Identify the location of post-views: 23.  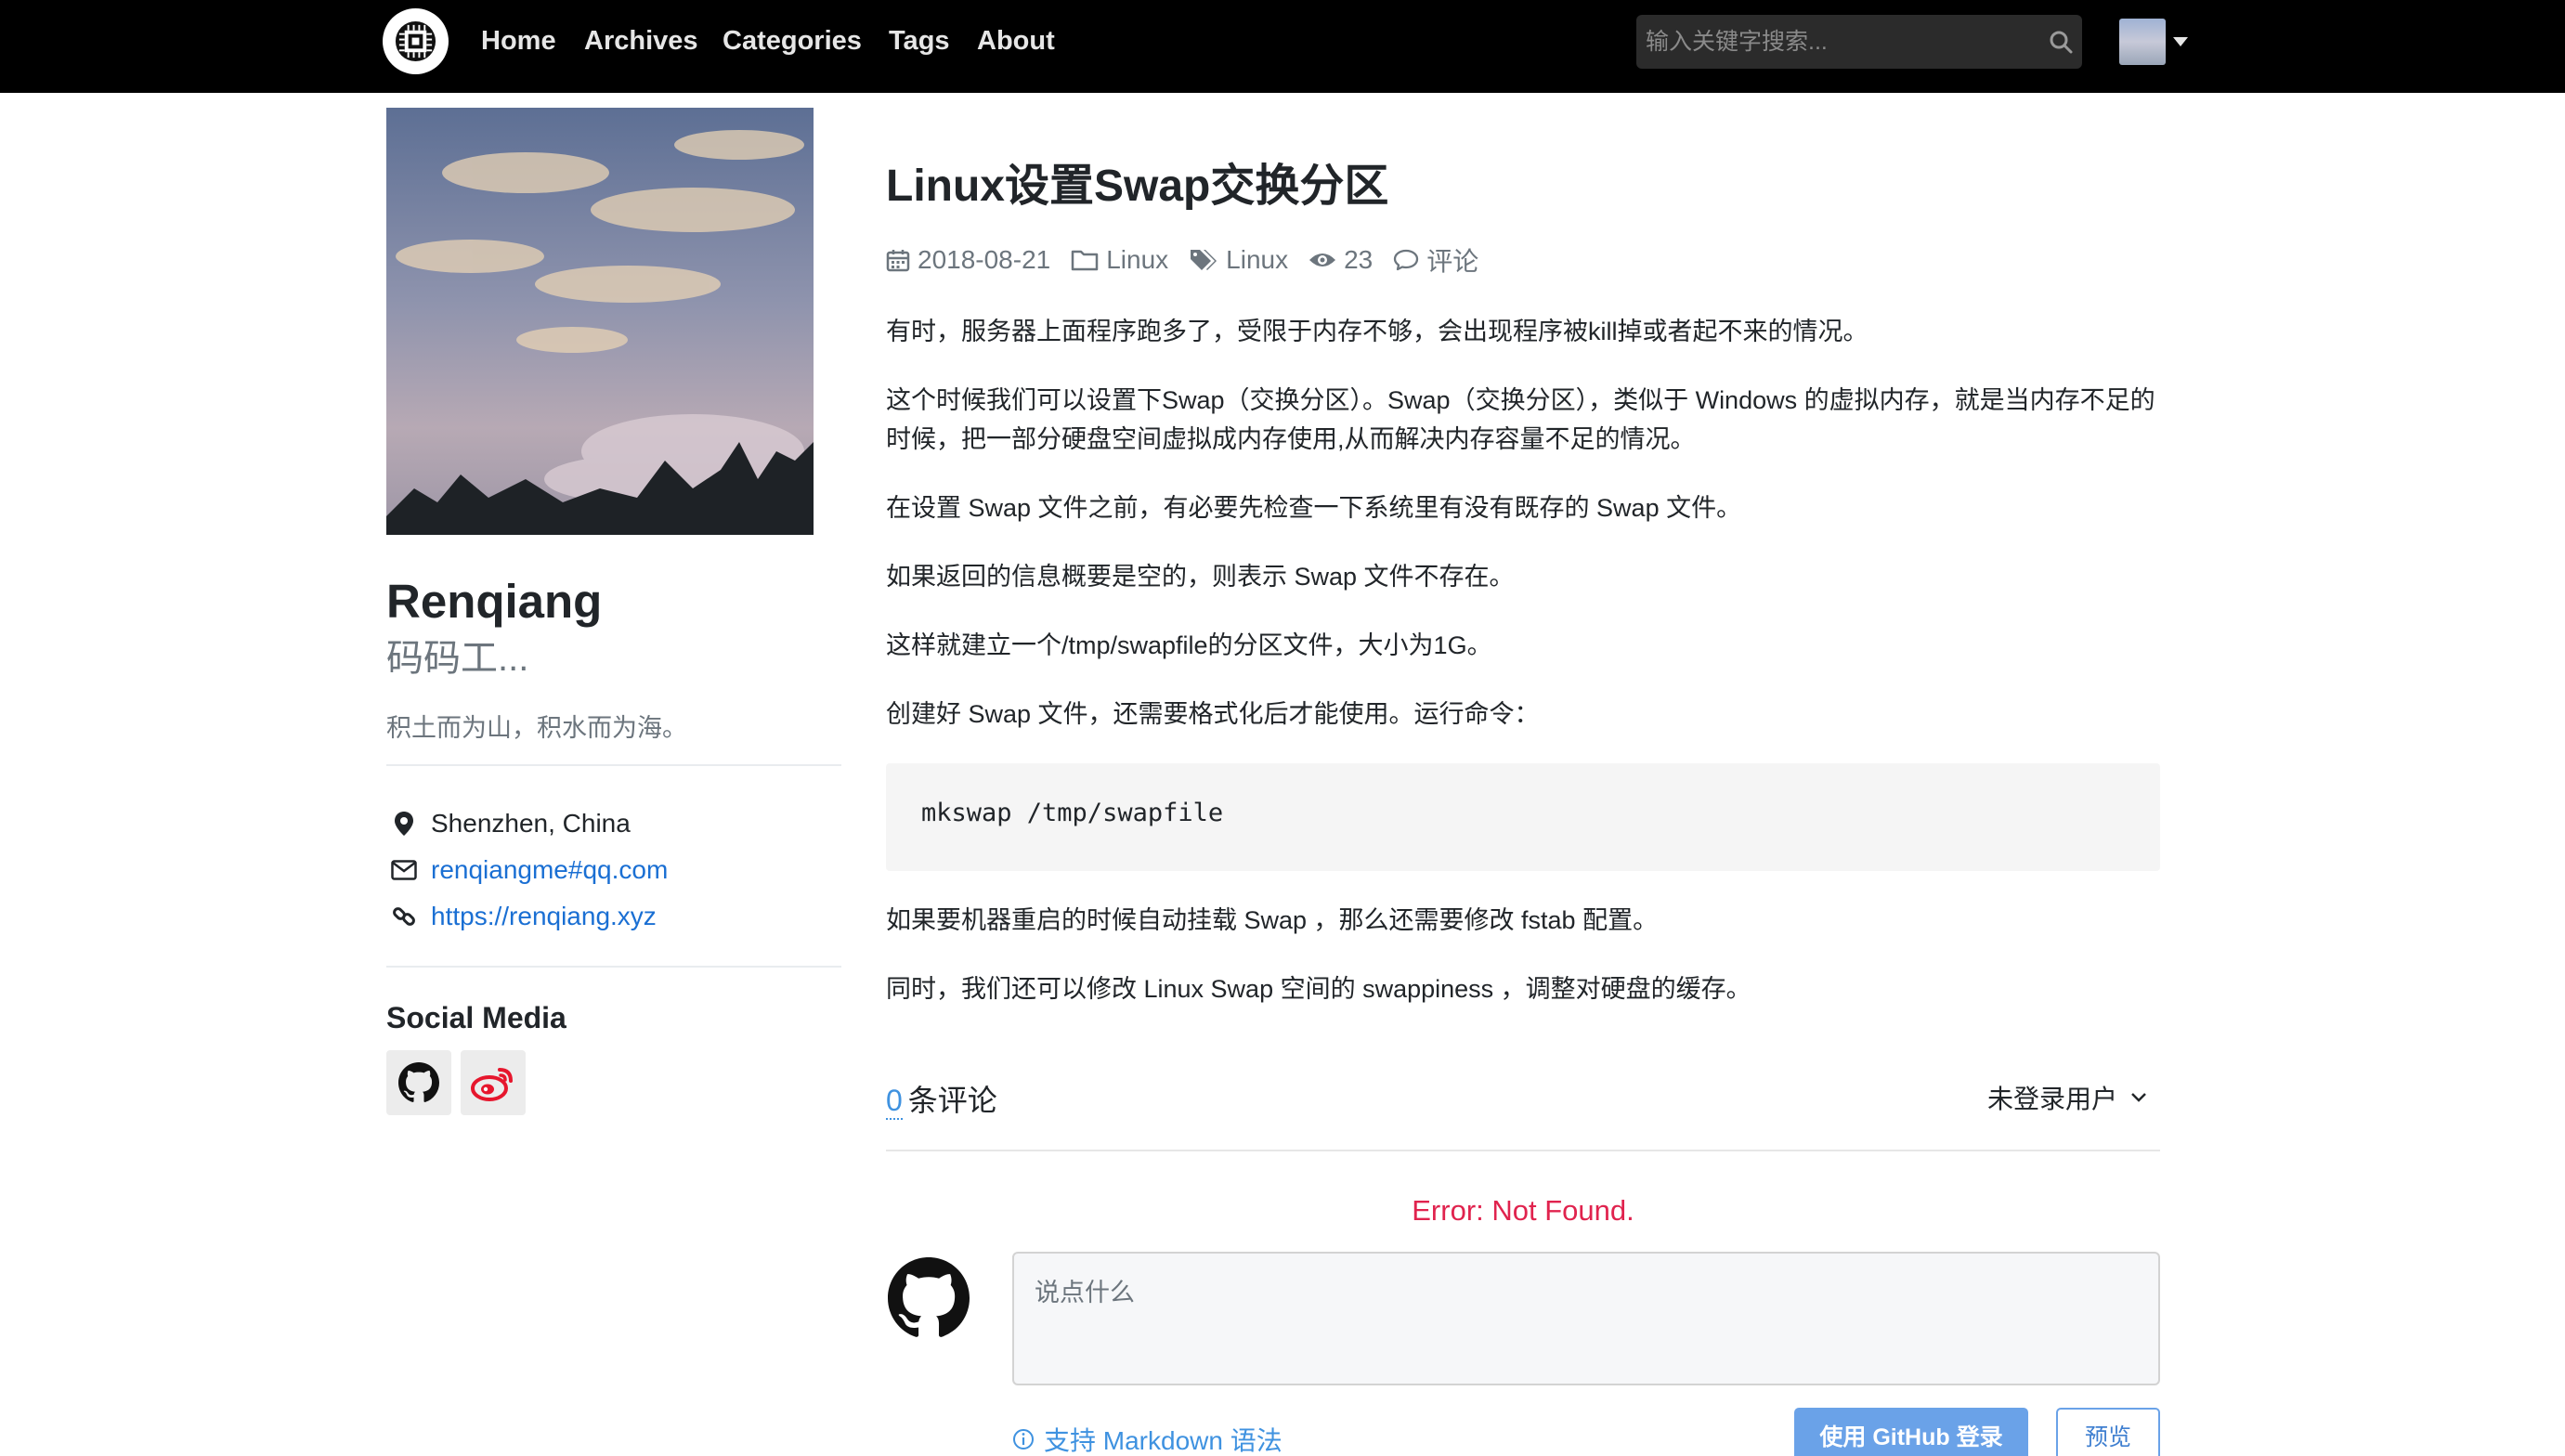
(1341, 260).